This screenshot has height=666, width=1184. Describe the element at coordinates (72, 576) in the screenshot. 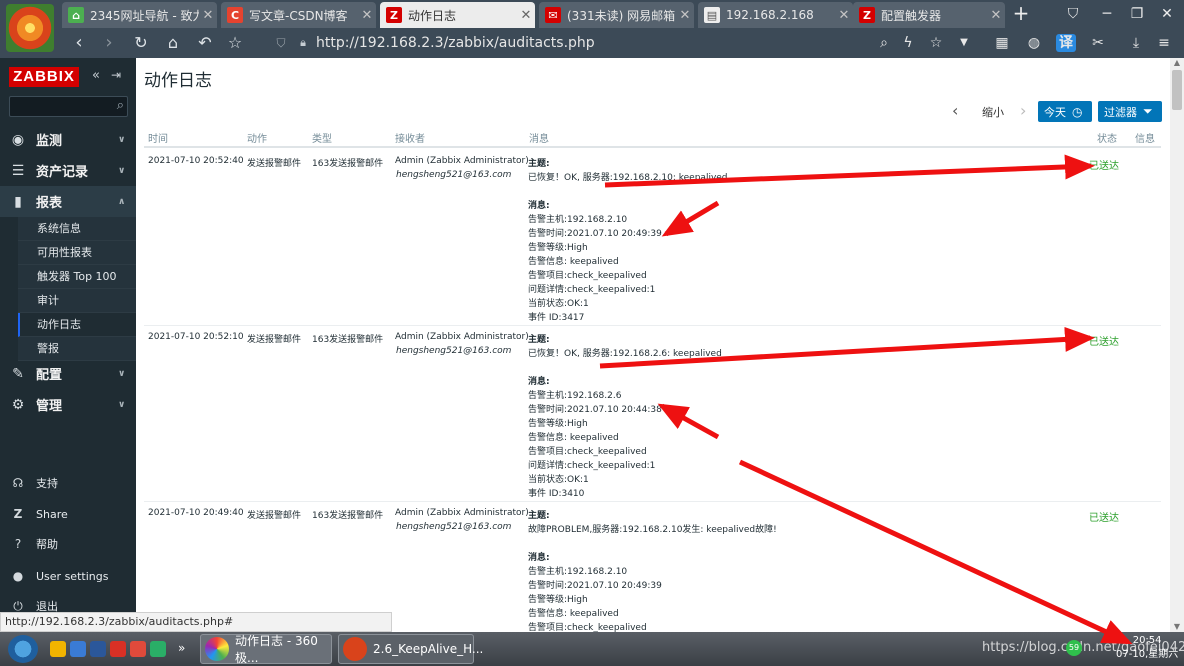

I see `sidebar-lower-label: User settings` at that location.